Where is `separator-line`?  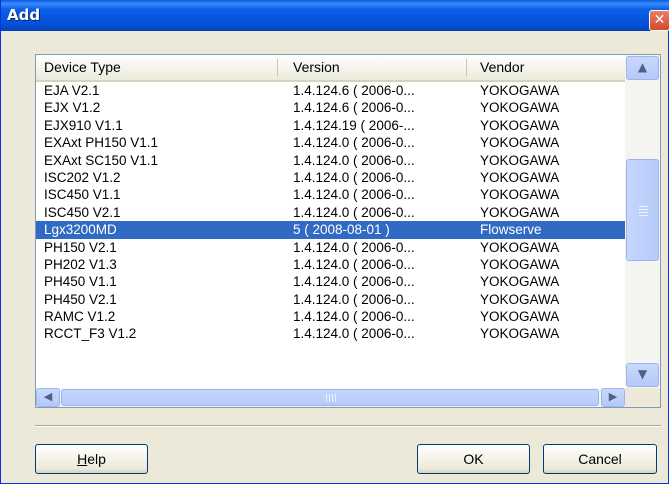 separator-line is located at coordinates (348, 426).